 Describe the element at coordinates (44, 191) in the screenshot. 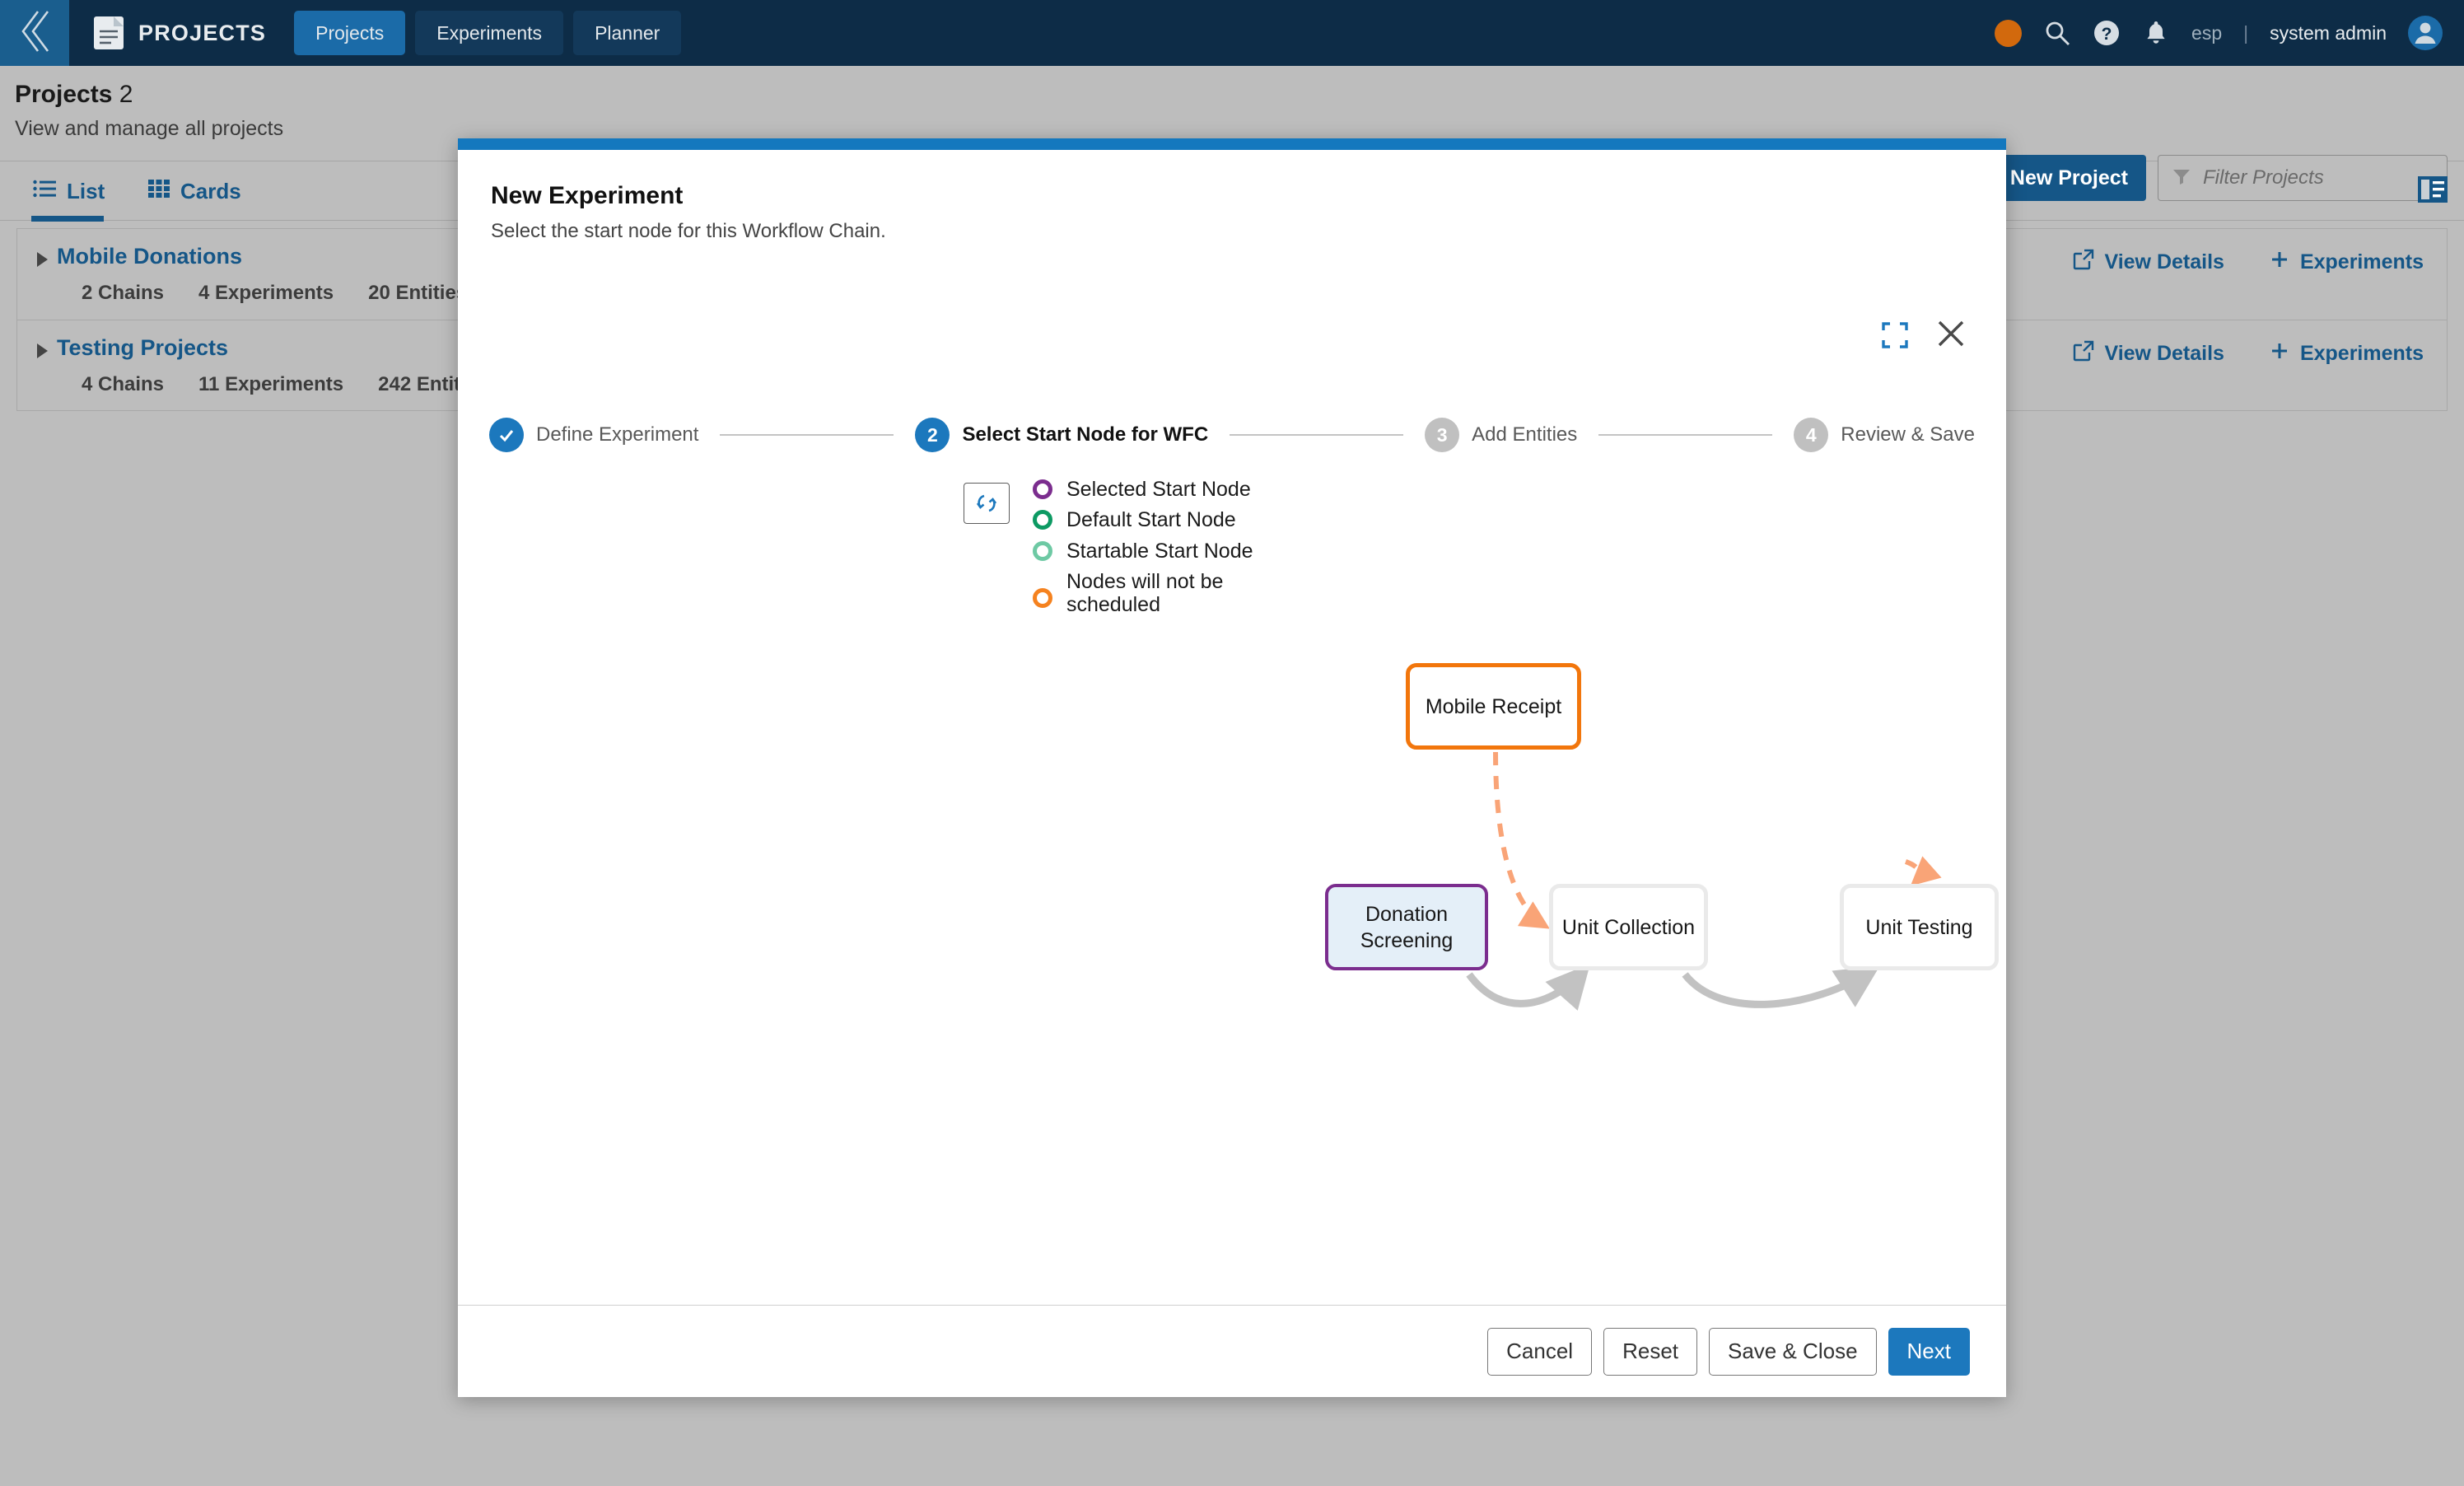

I see `list-icon` at that location.